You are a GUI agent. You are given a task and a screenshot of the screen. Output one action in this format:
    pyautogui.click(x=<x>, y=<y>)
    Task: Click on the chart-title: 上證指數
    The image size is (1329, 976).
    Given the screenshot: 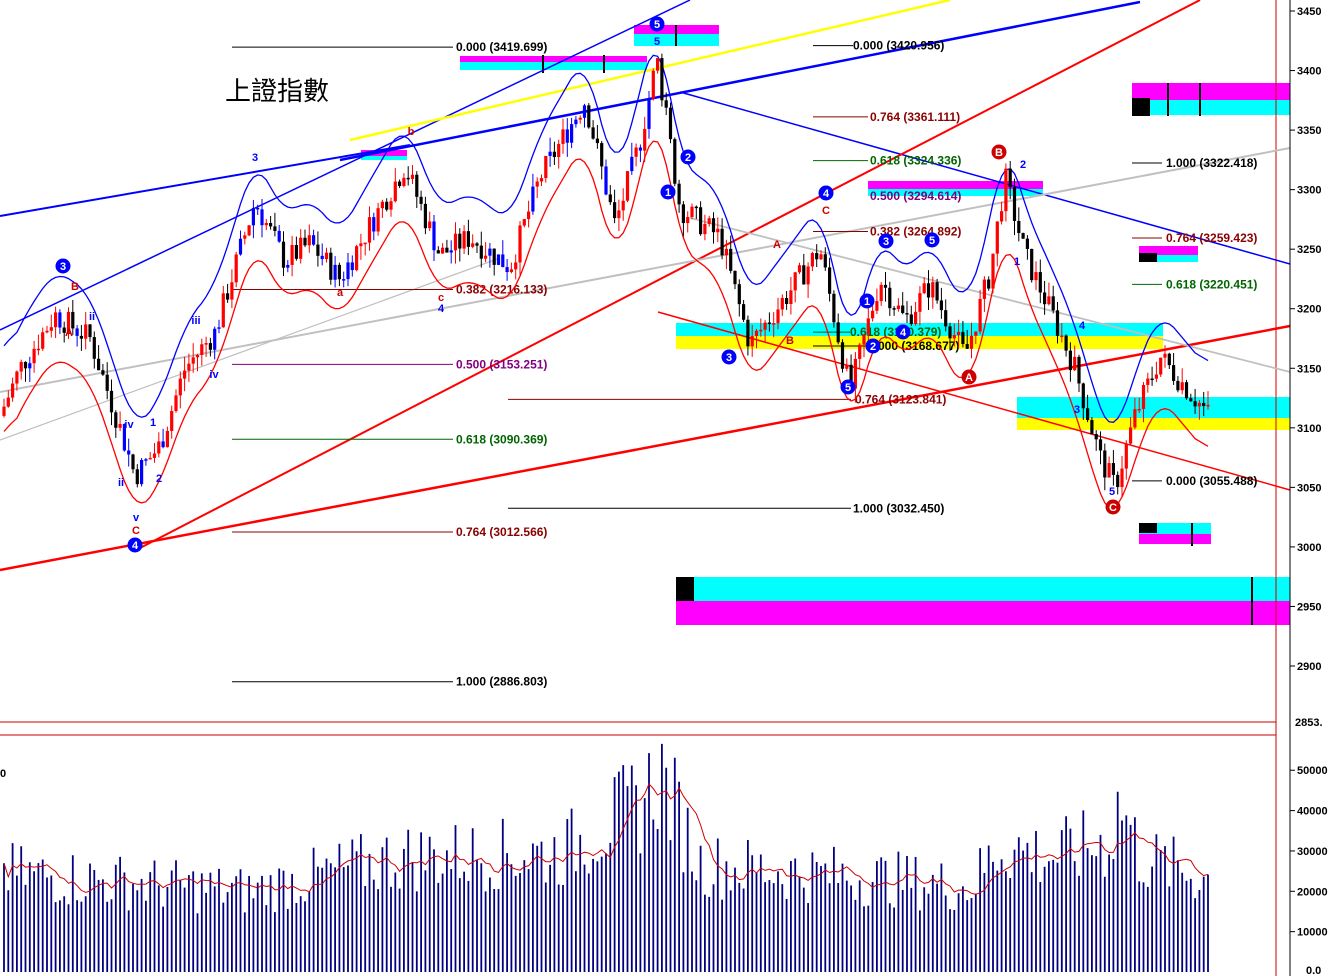 What is the action you would take?
    pyautogui.click(x=277, y=91)
    